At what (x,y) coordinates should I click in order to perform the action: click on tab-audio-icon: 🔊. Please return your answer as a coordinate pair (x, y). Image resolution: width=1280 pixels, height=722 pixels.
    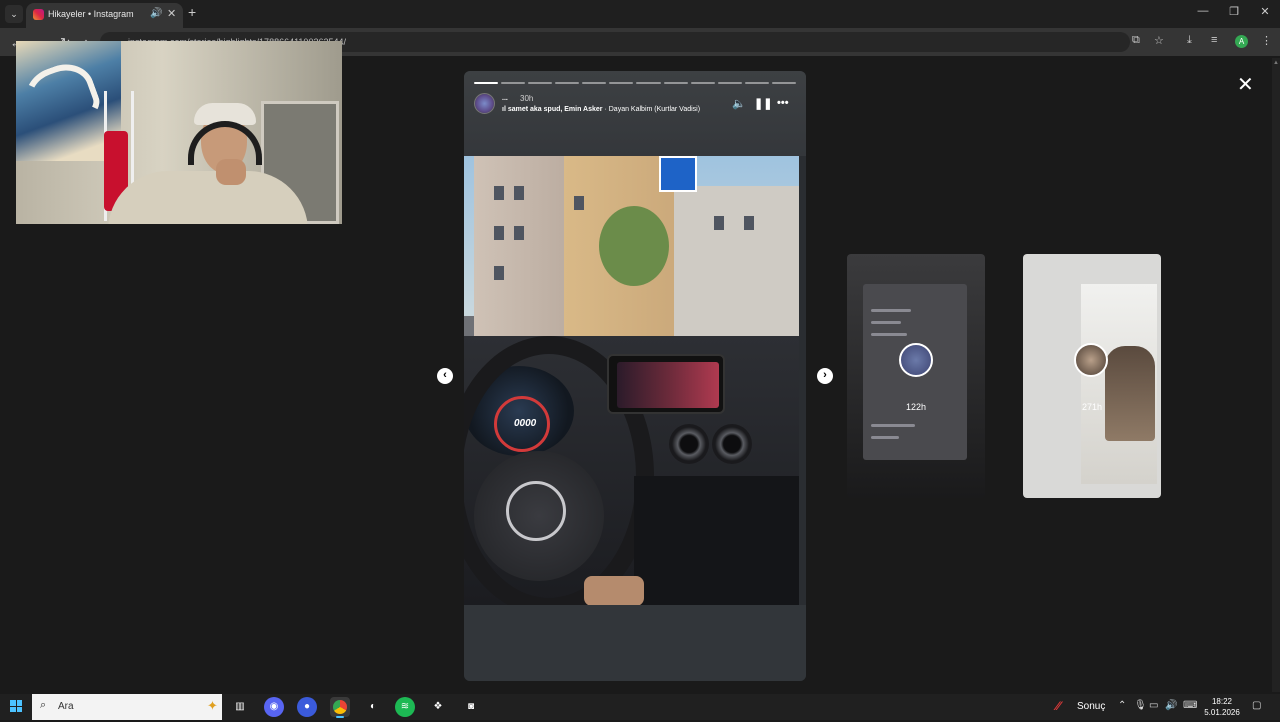
    Looking at the image, I should click on (156, 13).